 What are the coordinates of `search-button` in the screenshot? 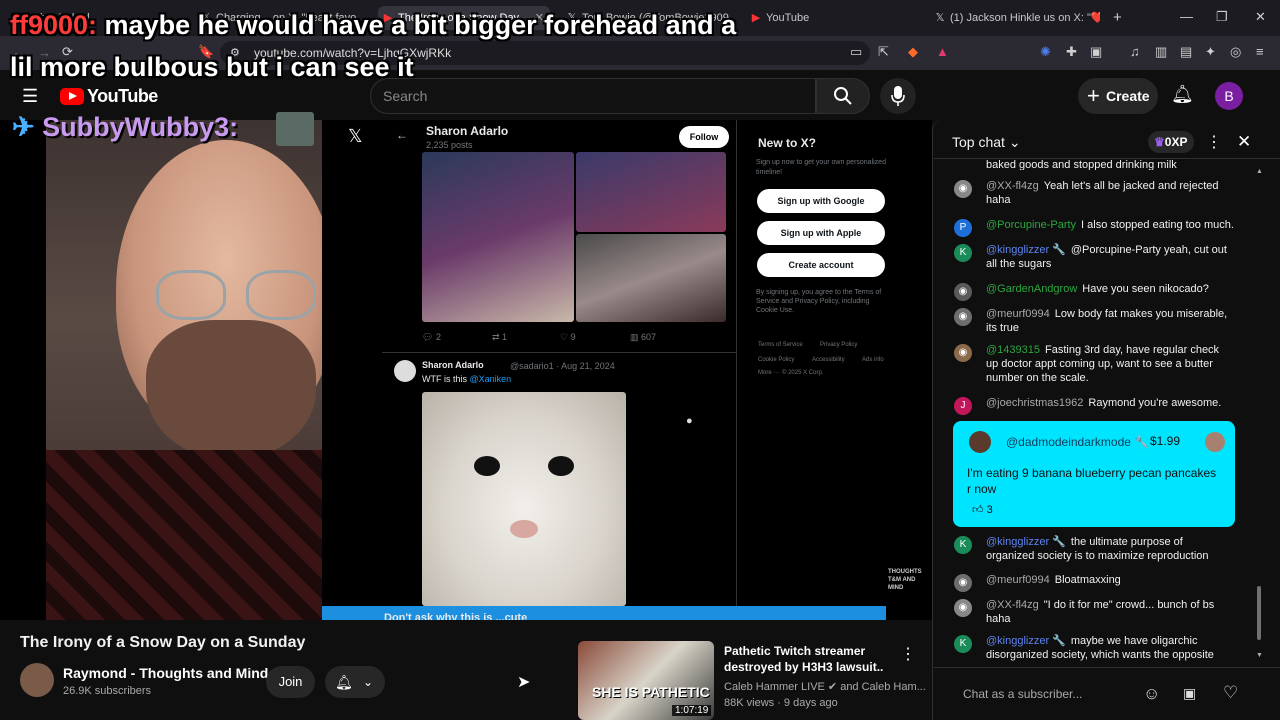 It's located at (843, 96).